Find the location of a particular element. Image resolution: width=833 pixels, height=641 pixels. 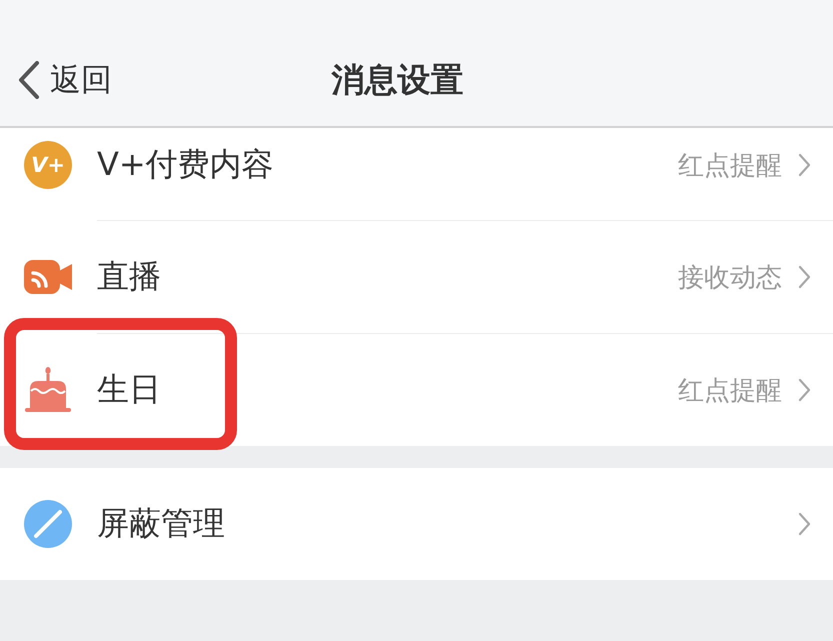

row-label: 屏蔽管理 is located at coordinates (161, 523).